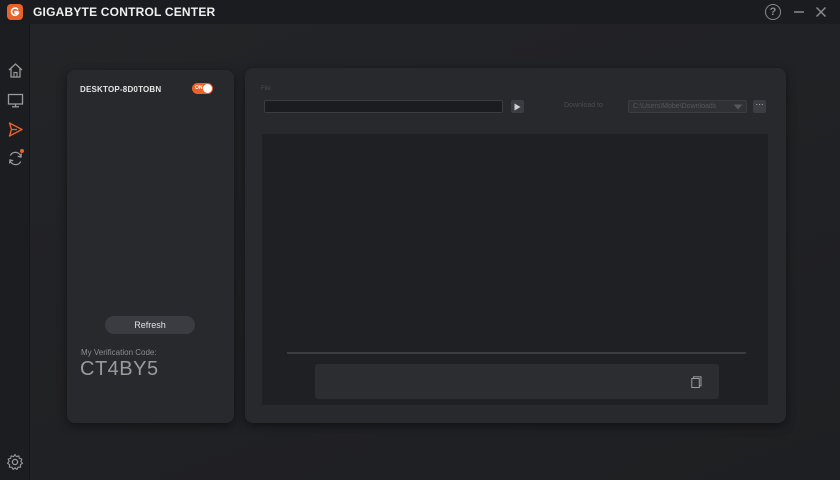 The width and height of the screenshot is (840, 480). What do you see at coordinates (207, 88) in the screenshot?
I see `toggle-knob` at bounding box center [207, 88].